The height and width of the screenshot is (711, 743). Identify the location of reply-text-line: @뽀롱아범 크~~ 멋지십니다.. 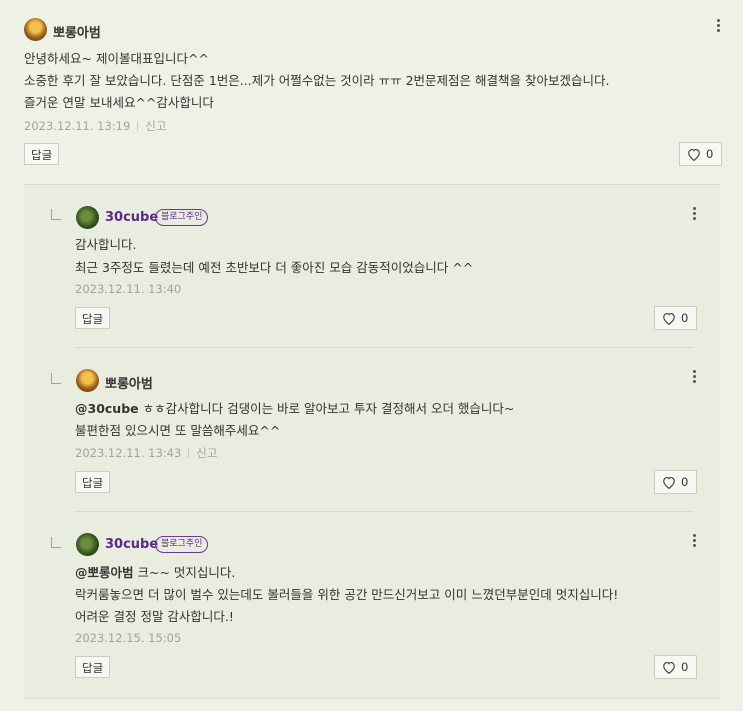
(155, 573).